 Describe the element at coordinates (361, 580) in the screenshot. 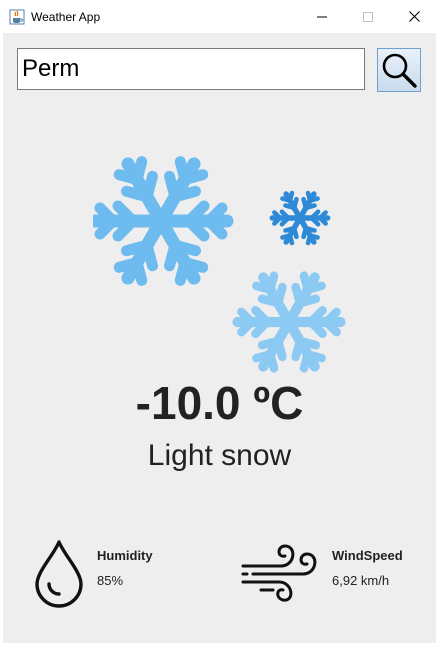

I see `wind-speed-value: 6,92 km/h` at that location.